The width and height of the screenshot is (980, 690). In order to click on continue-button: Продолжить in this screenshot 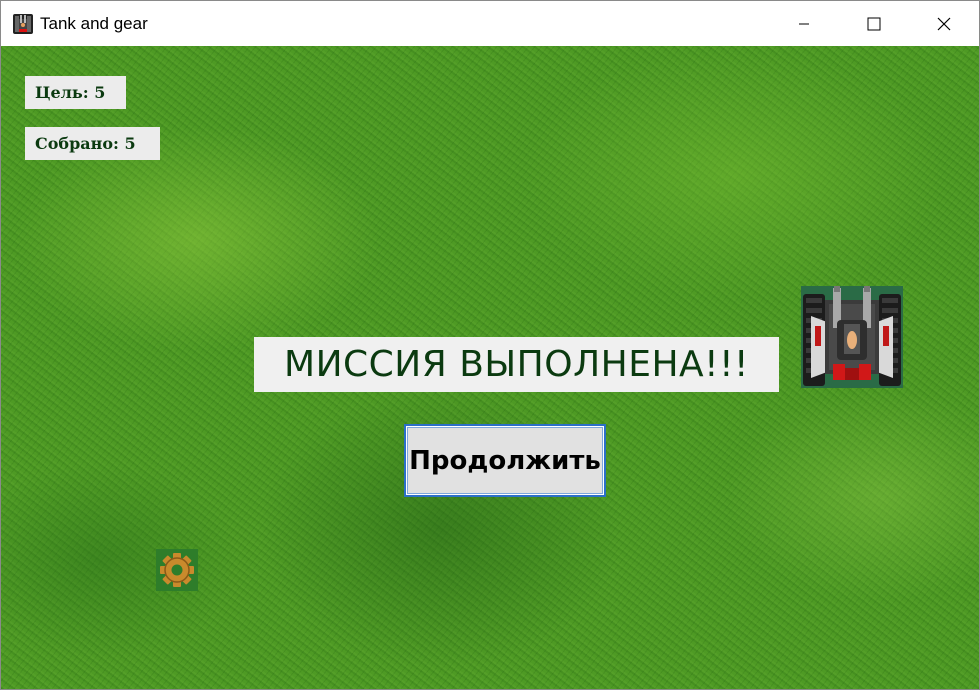, I will do `click(505, 460)`.